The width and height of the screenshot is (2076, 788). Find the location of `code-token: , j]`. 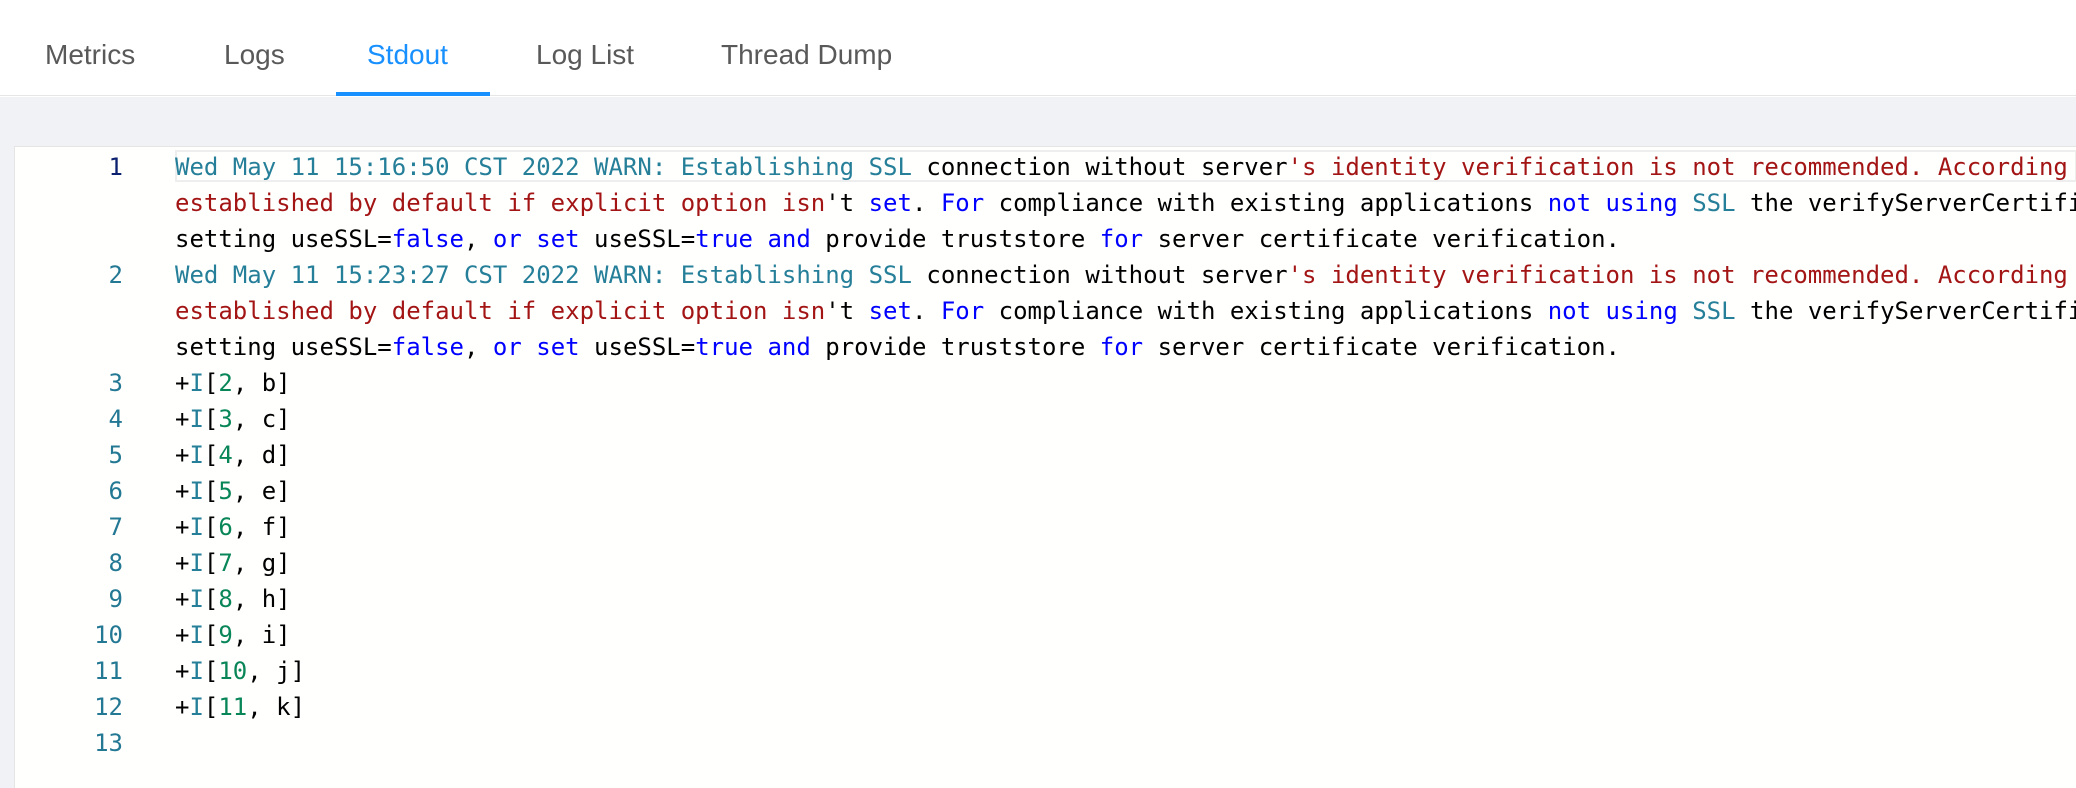

code-token: , j] is located at coordinates (276, 671).